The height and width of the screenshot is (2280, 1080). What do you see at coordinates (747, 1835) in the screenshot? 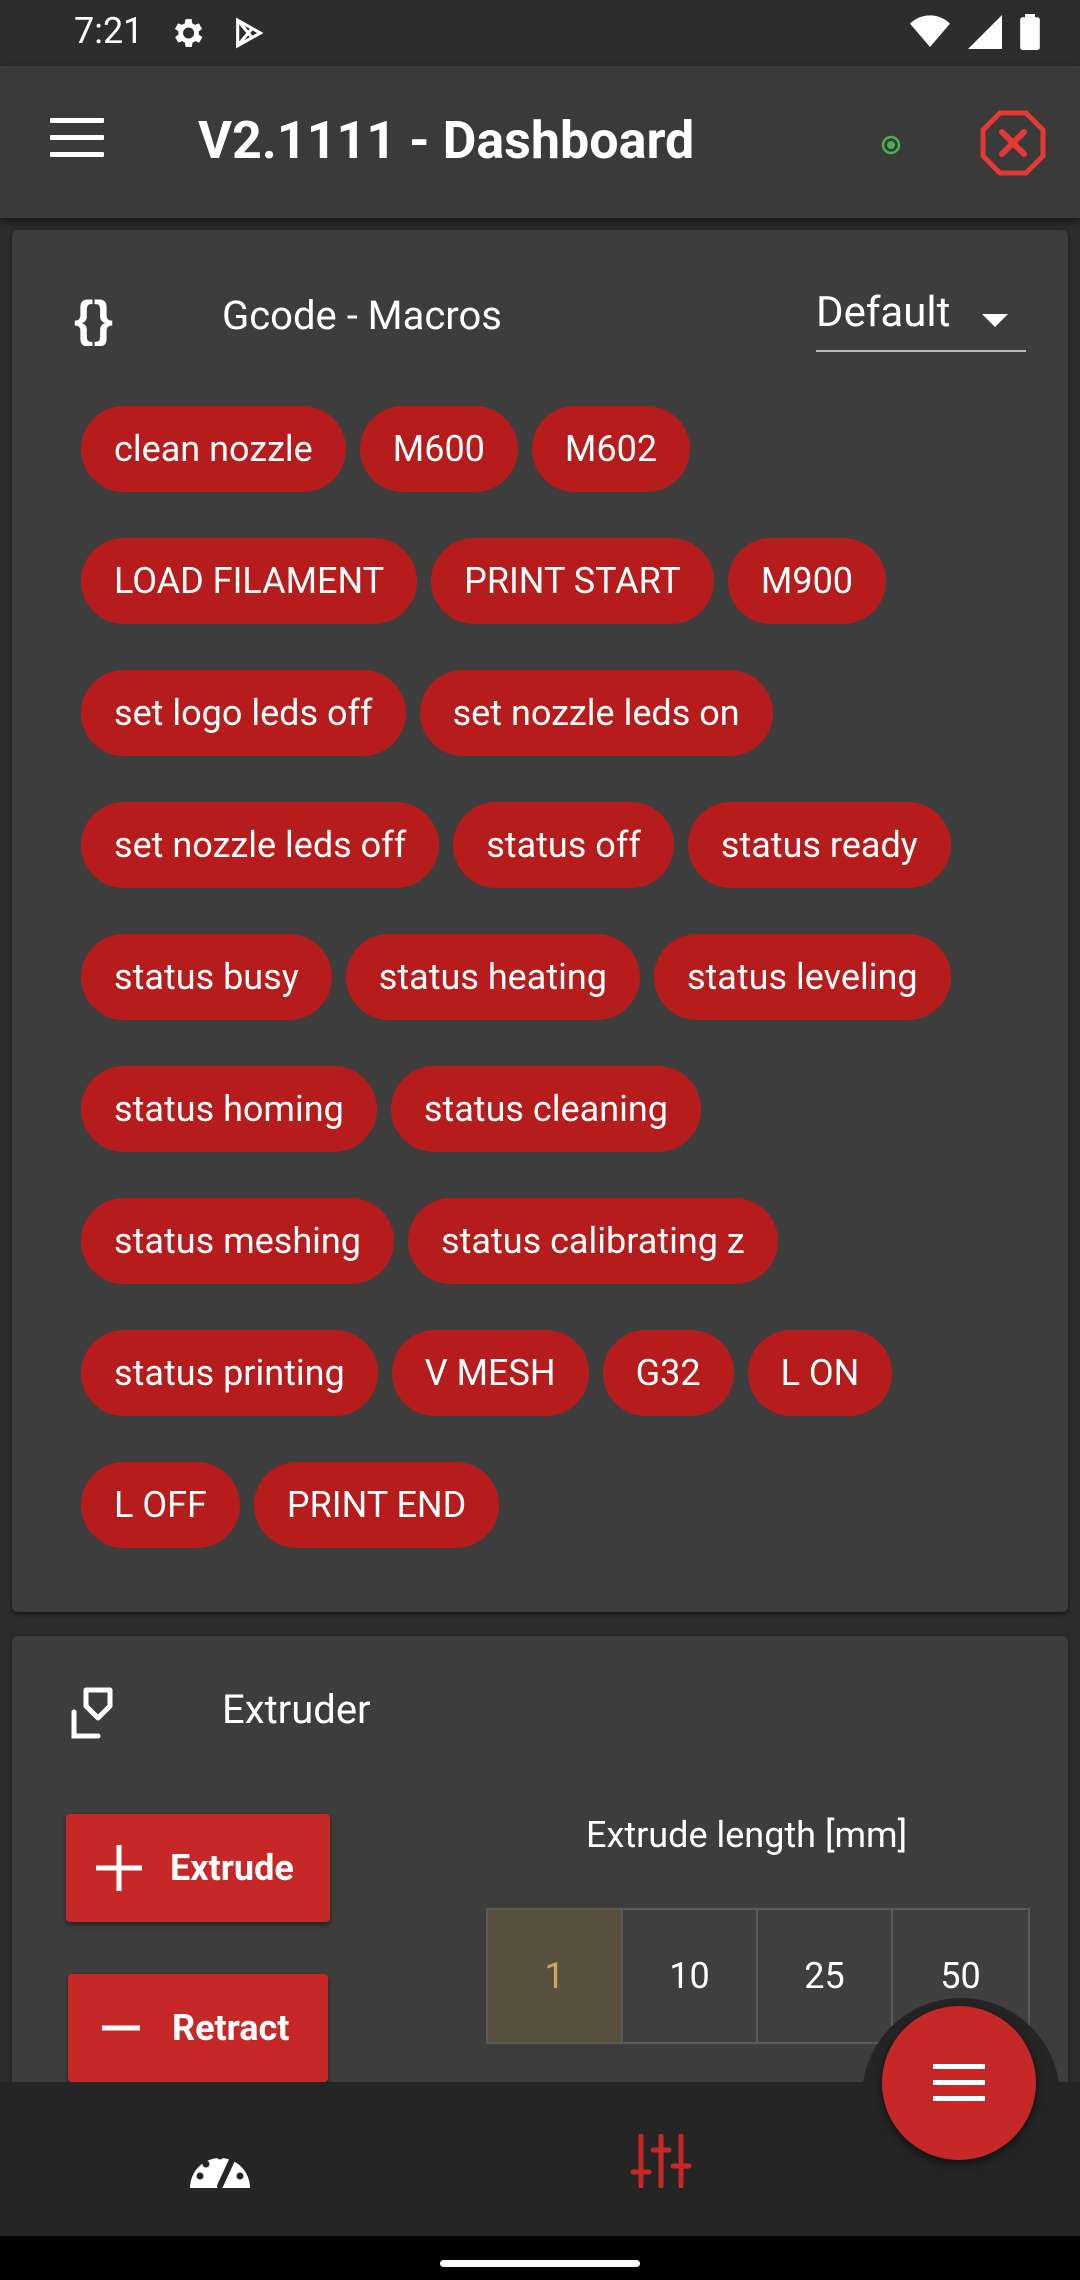
I see `extrude-length-label: Extrude length [mm]` at bounding box center [747, 1835].